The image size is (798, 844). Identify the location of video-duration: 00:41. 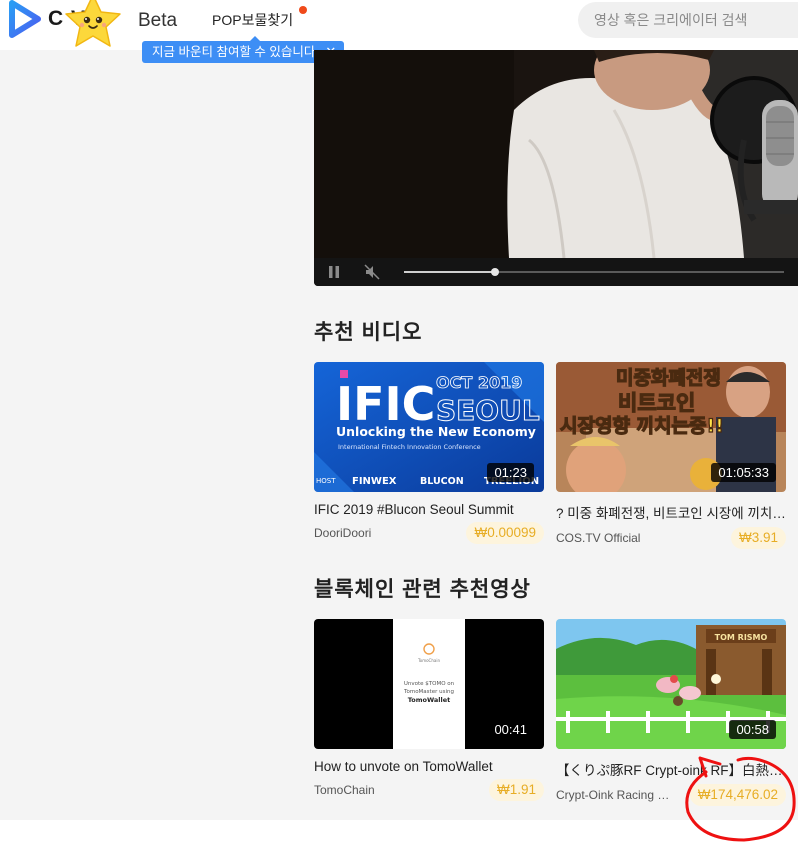
(510, 729).